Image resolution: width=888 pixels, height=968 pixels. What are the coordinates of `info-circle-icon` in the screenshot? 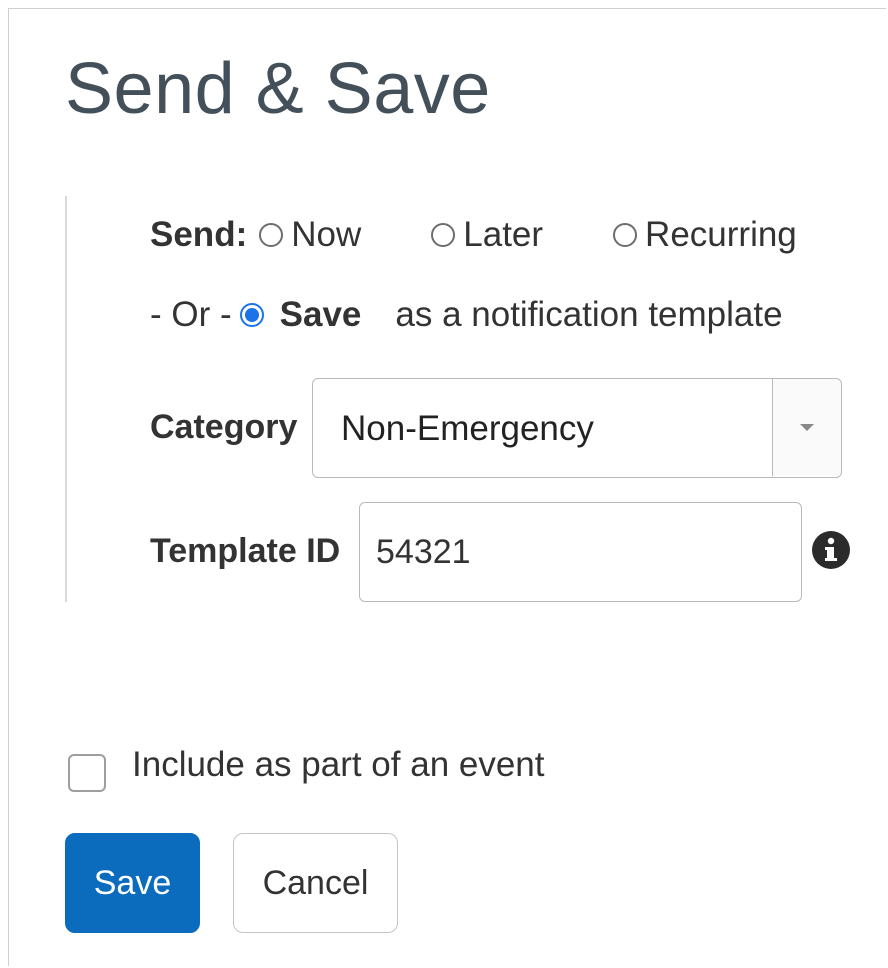 It's located at (831, 550).